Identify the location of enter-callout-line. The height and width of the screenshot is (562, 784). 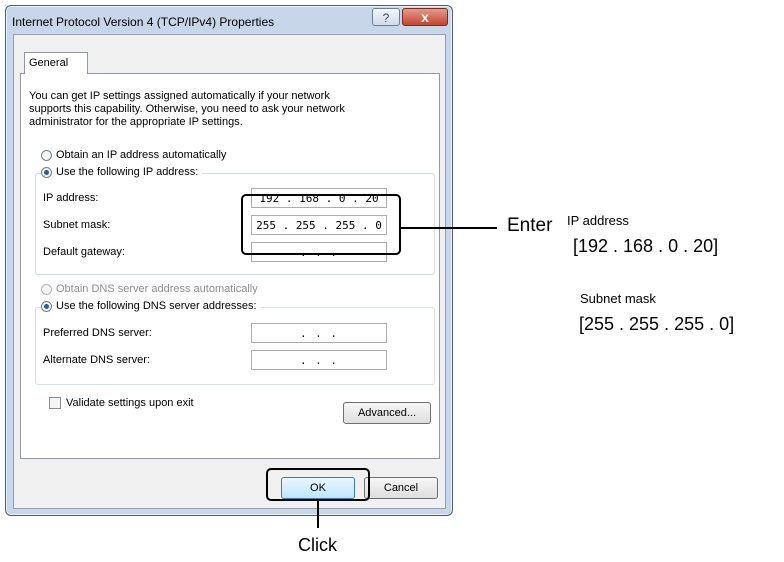
(449, 228).